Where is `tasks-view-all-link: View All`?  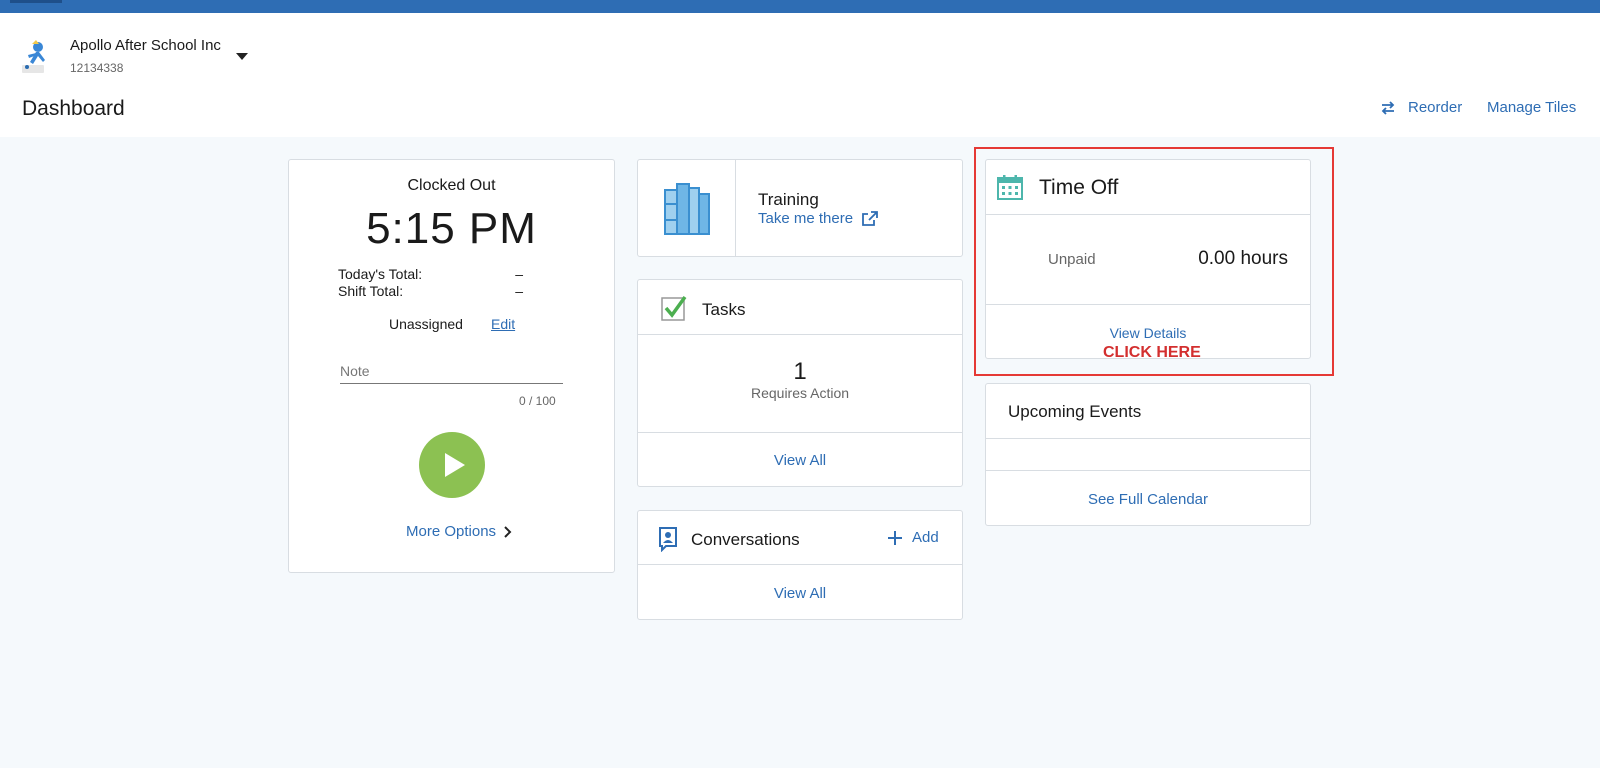
tasks-view-all-link: View All is located at coordinates (800, 460).